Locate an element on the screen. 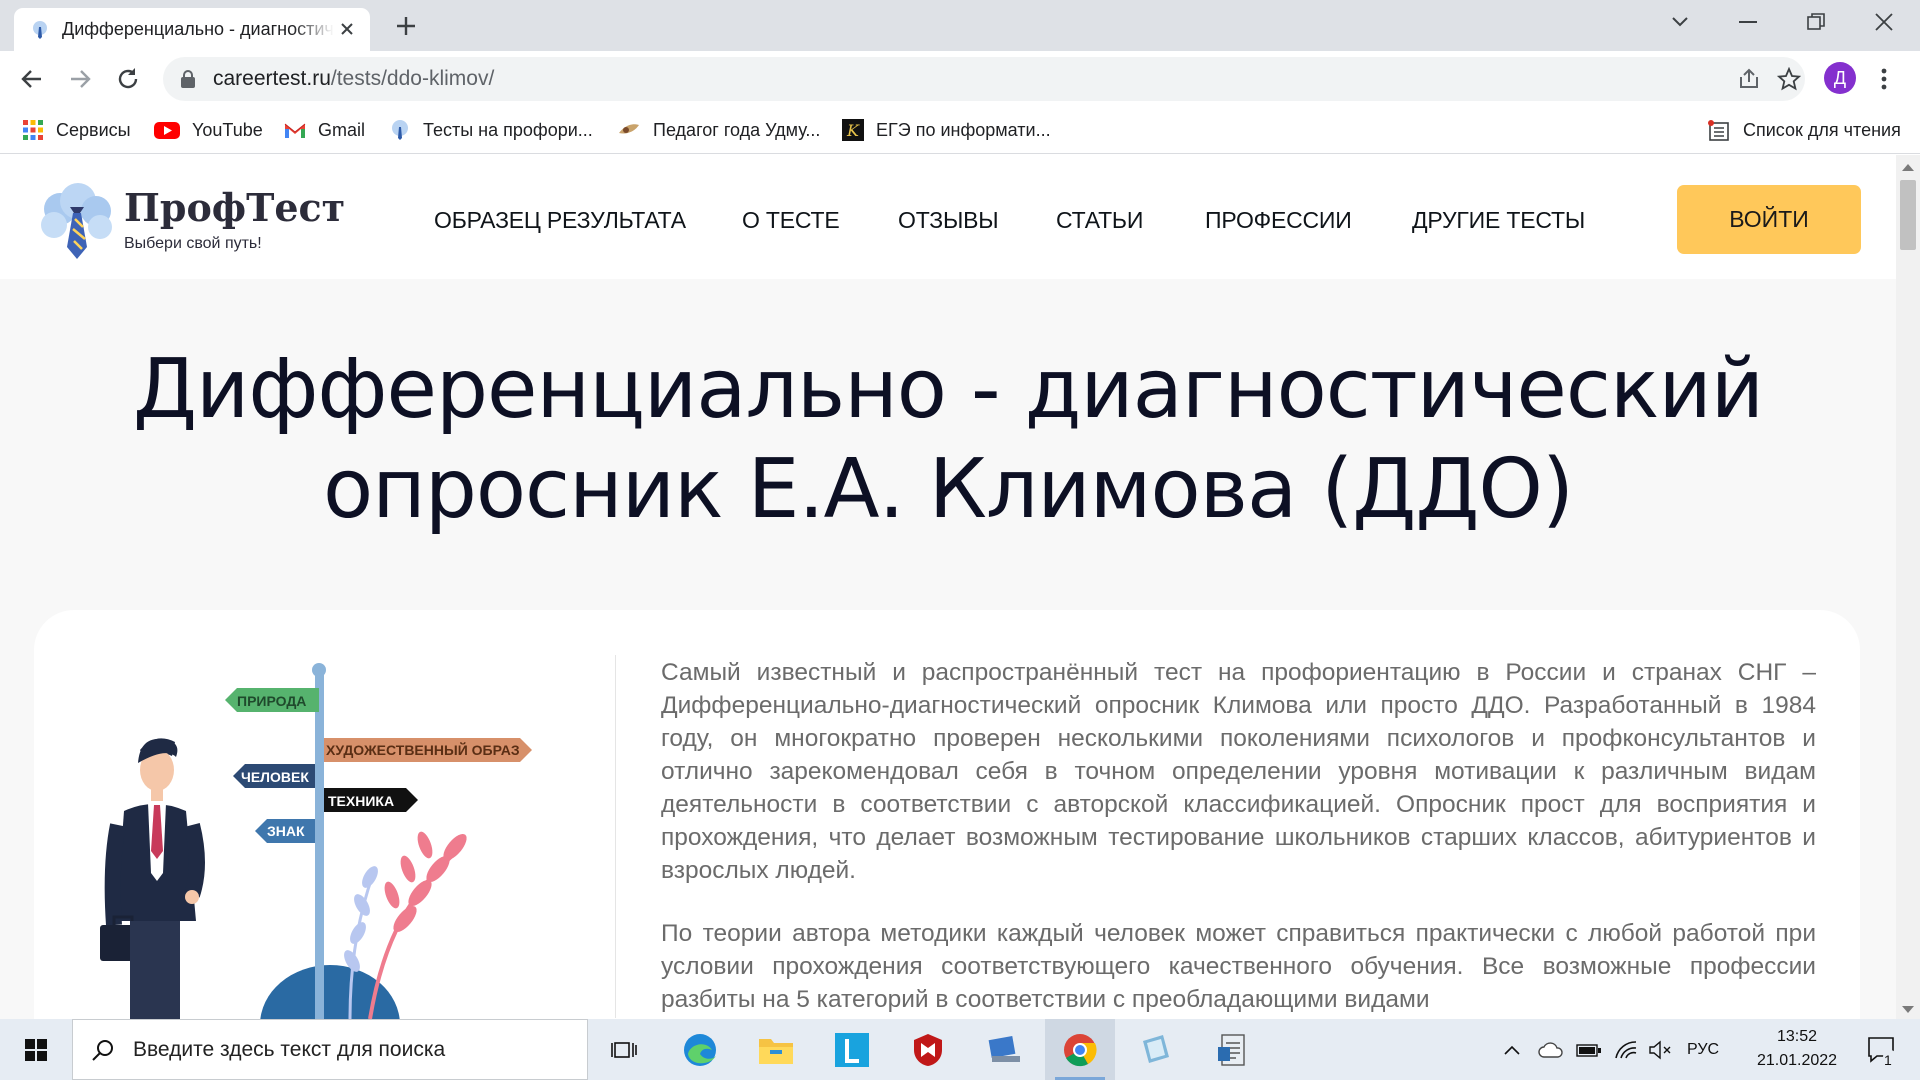 This screenshot has height=1080, width=1920. taskbar-search: Введите здесь текст для поиска is located at coordinates (330, 1049).